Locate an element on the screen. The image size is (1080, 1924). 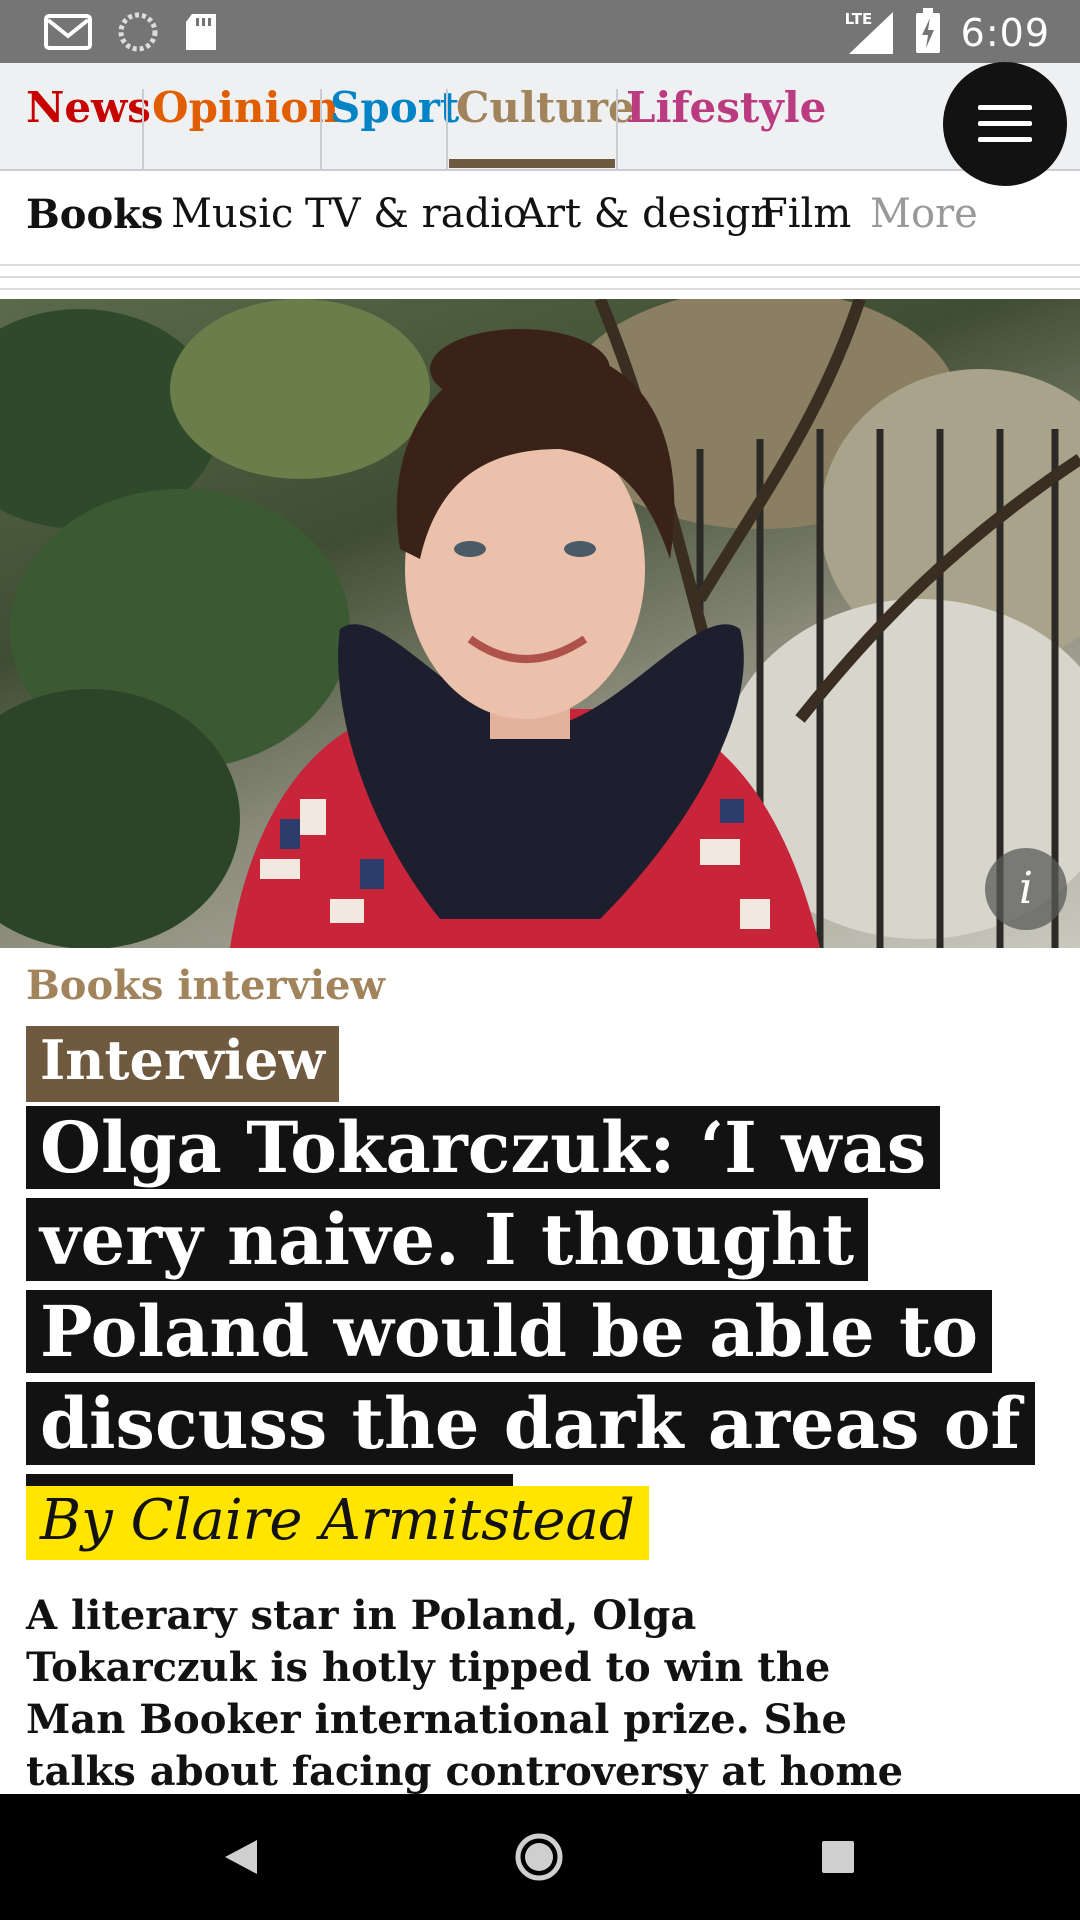
pillar-opinion: Opinion is located at coordinates (241, 116).